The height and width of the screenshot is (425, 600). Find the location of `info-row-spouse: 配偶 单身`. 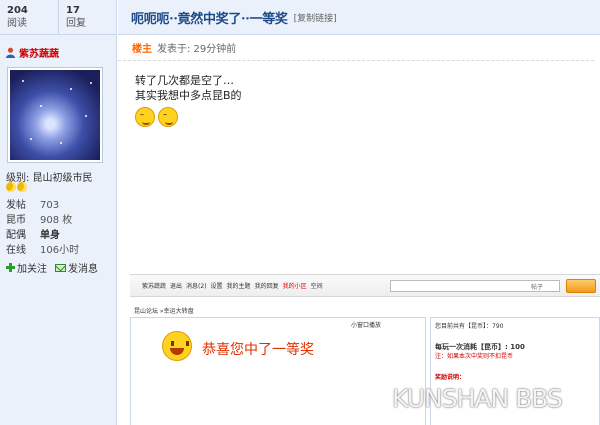

info-row-spouse: 配偶 单身 is located at coordinates (42, 235).